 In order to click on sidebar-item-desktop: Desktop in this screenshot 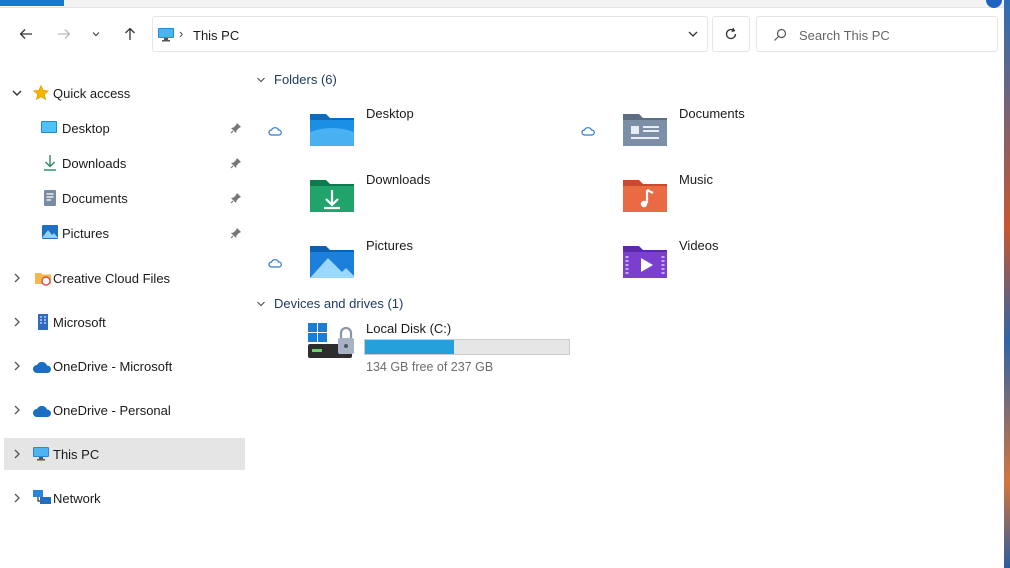, I will do `click(124, 128)`.